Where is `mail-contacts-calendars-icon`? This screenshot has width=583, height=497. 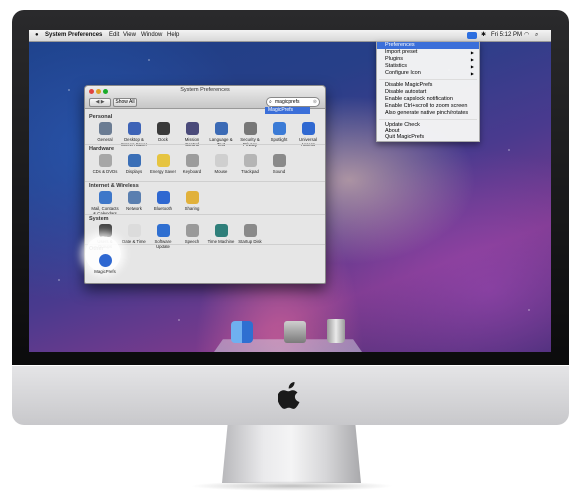
mail-contacts-calendars-icon is located at coordinates (105, 197).